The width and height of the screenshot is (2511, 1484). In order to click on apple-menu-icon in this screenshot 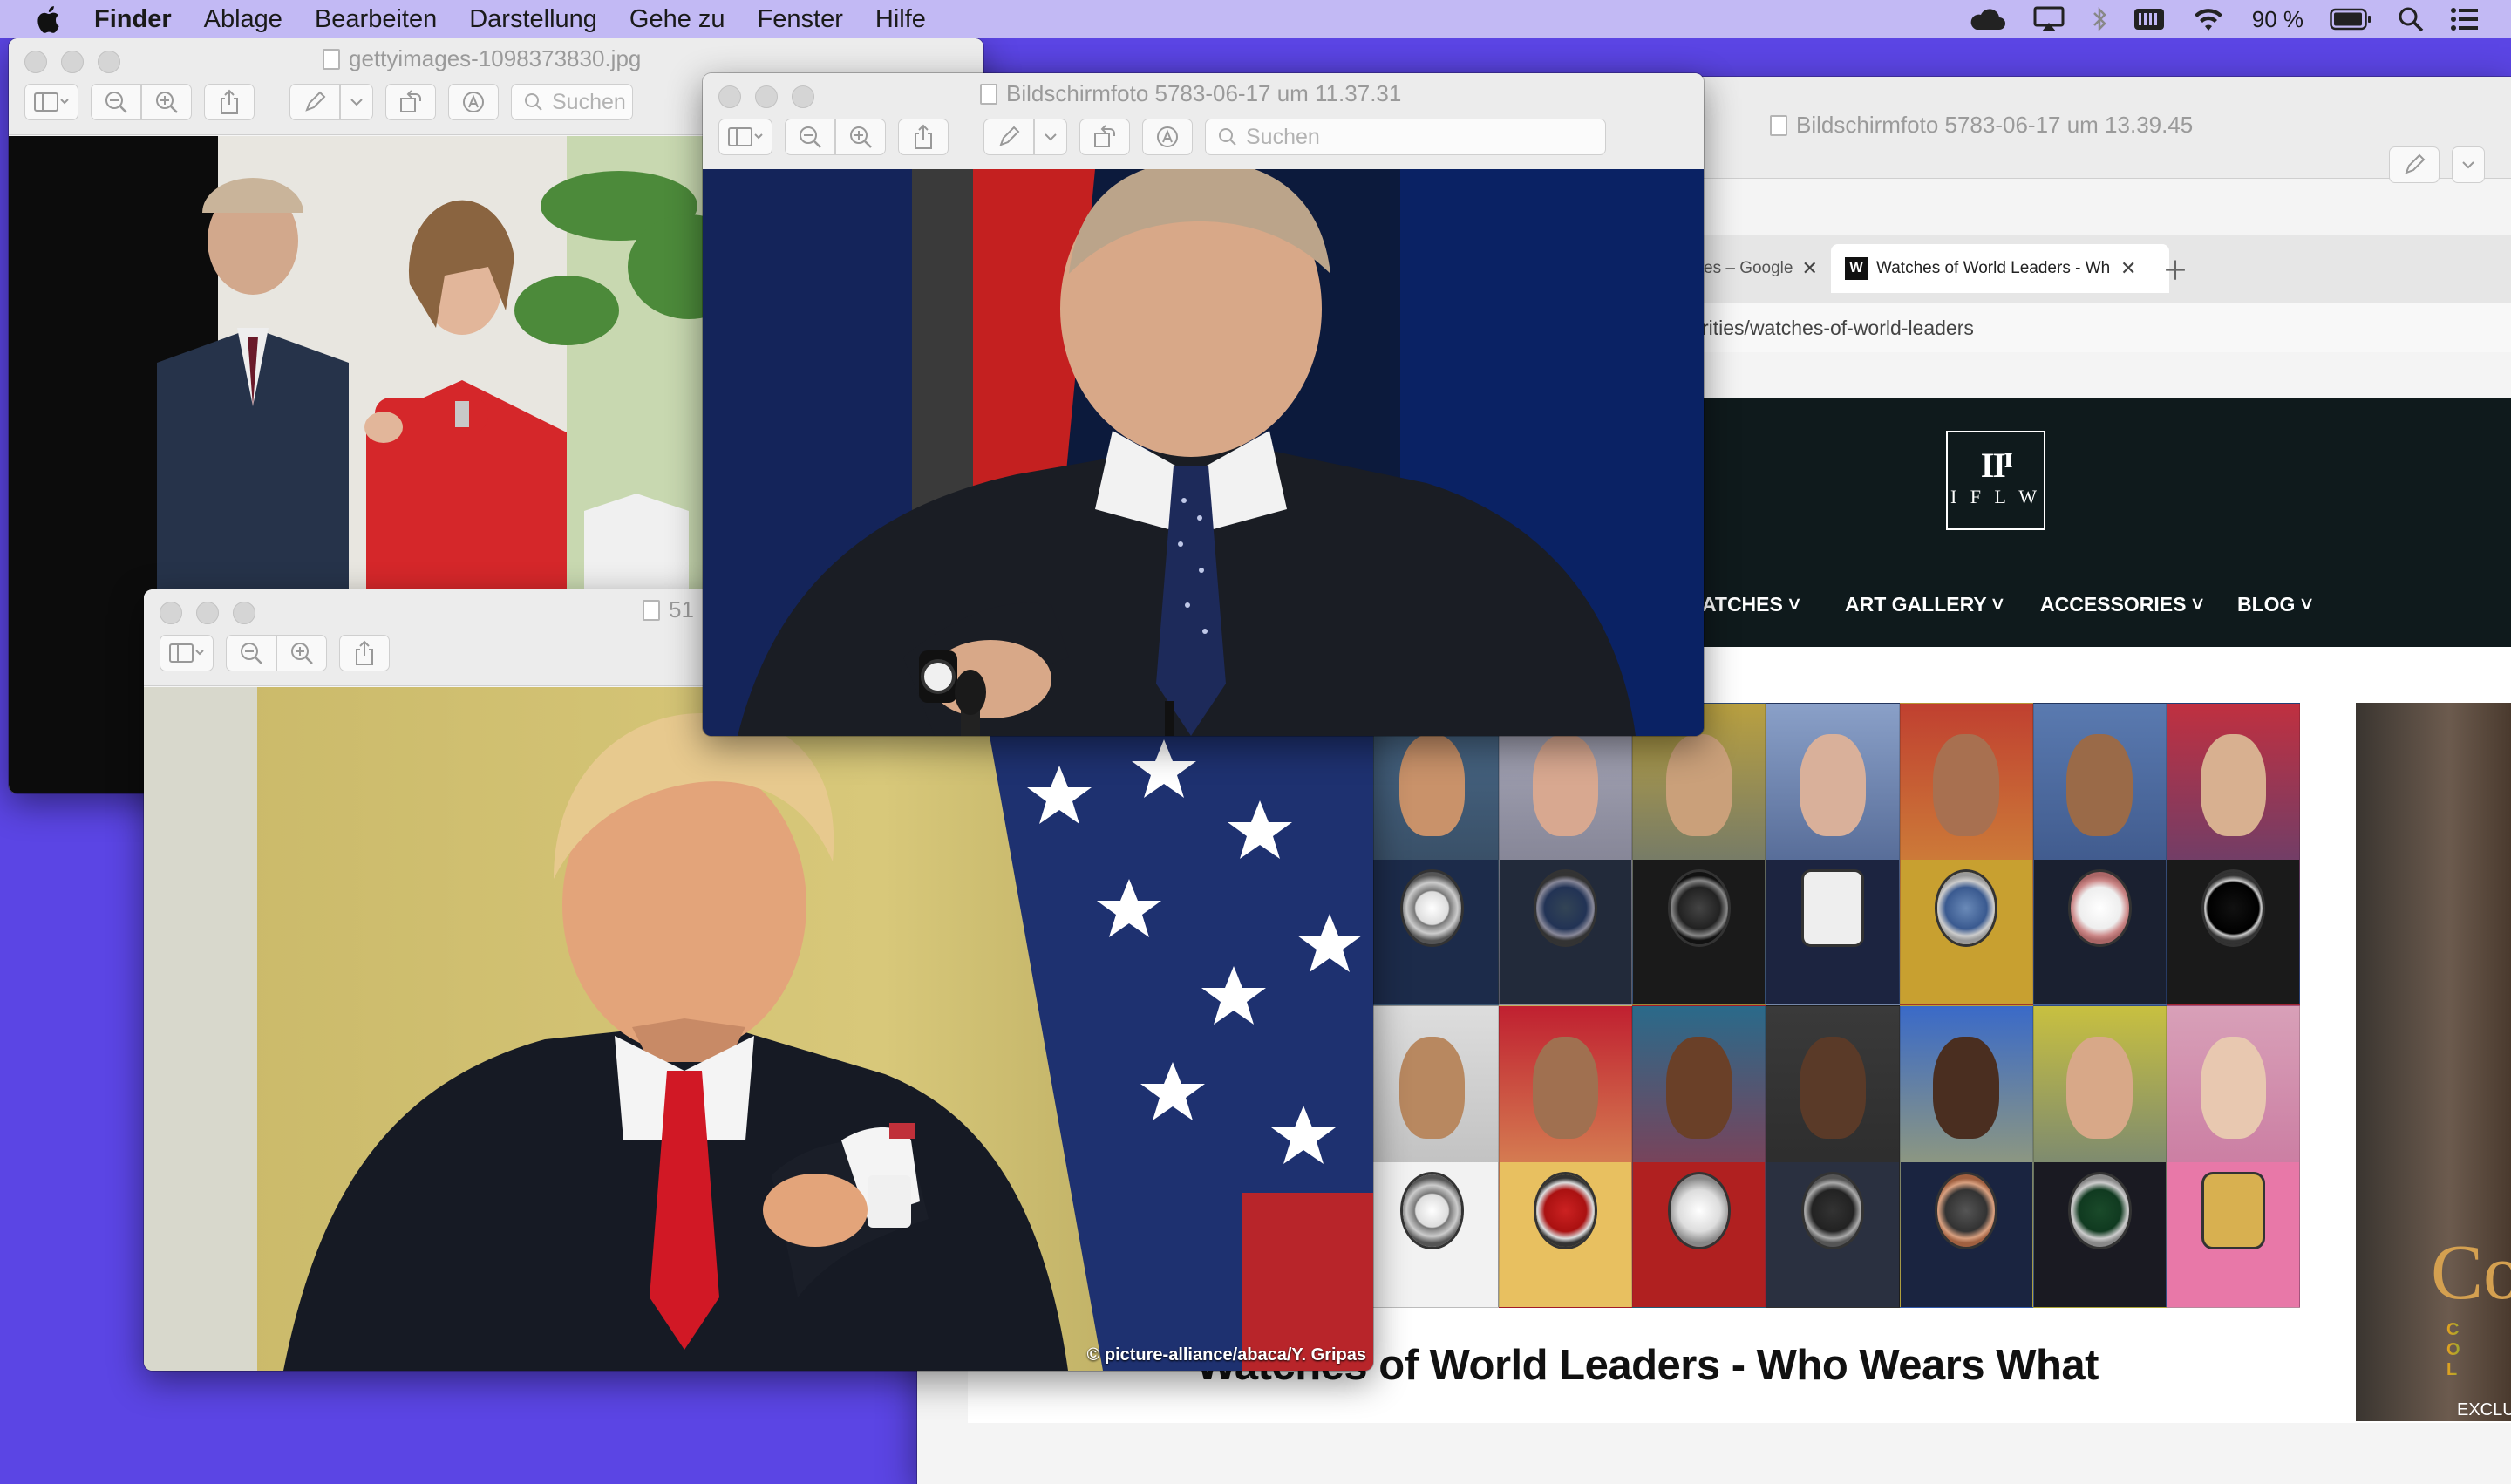, I will do `click(48, 19)`.